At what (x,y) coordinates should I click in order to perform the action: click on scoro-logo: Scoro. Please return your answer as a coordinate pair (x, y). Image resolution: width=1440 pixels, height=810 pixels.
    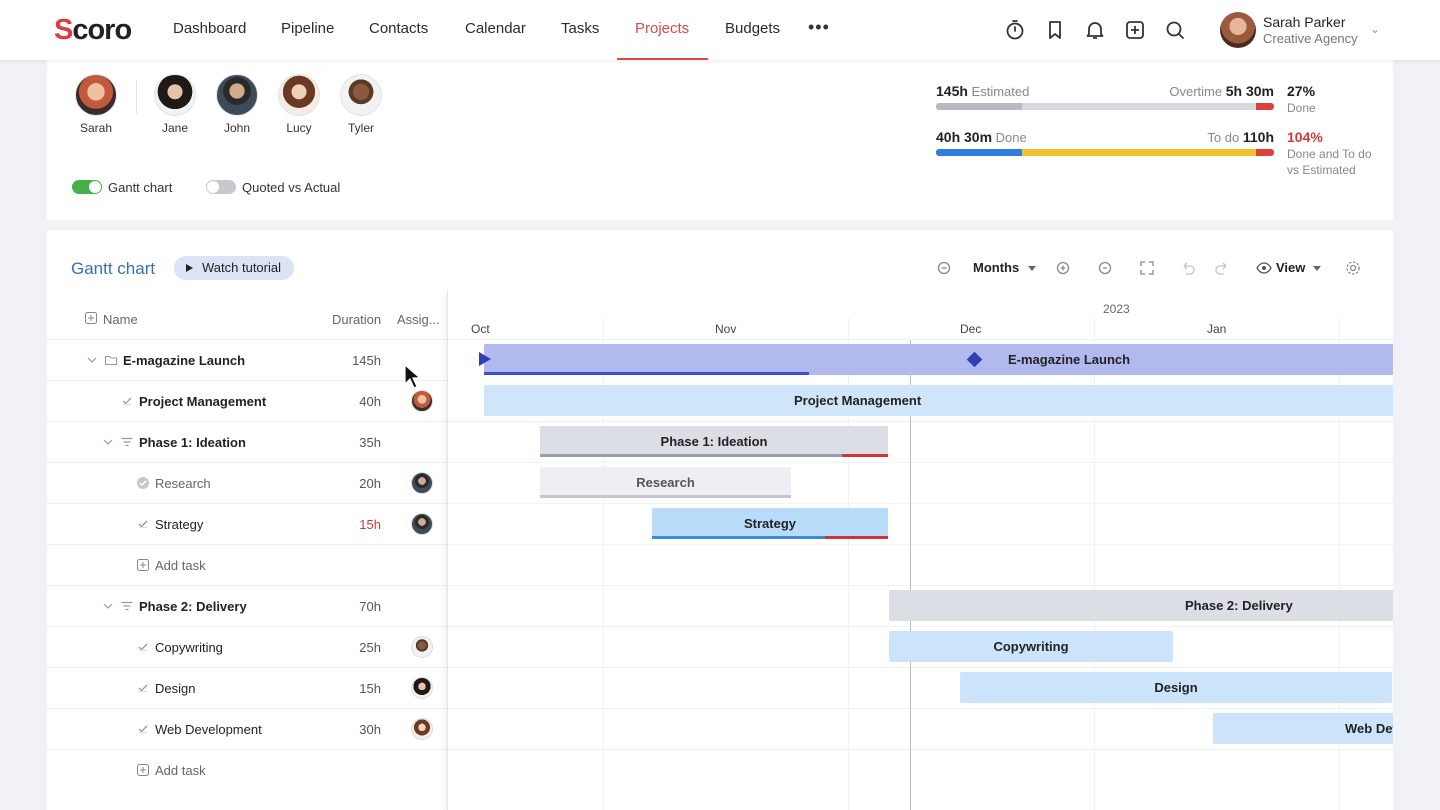
    Looking at the image, I should click on (93, 30).